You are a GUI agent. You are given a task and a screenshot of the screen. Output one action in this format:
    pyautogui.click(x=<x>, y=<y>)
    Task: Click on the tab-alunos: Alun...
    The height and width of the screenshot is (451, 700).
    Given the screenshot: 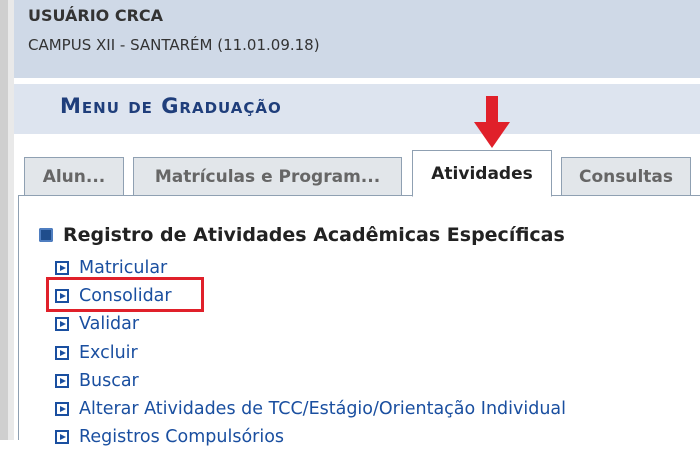 What is the action you would take?
    pyautogui.click(x=74, y=176)
    